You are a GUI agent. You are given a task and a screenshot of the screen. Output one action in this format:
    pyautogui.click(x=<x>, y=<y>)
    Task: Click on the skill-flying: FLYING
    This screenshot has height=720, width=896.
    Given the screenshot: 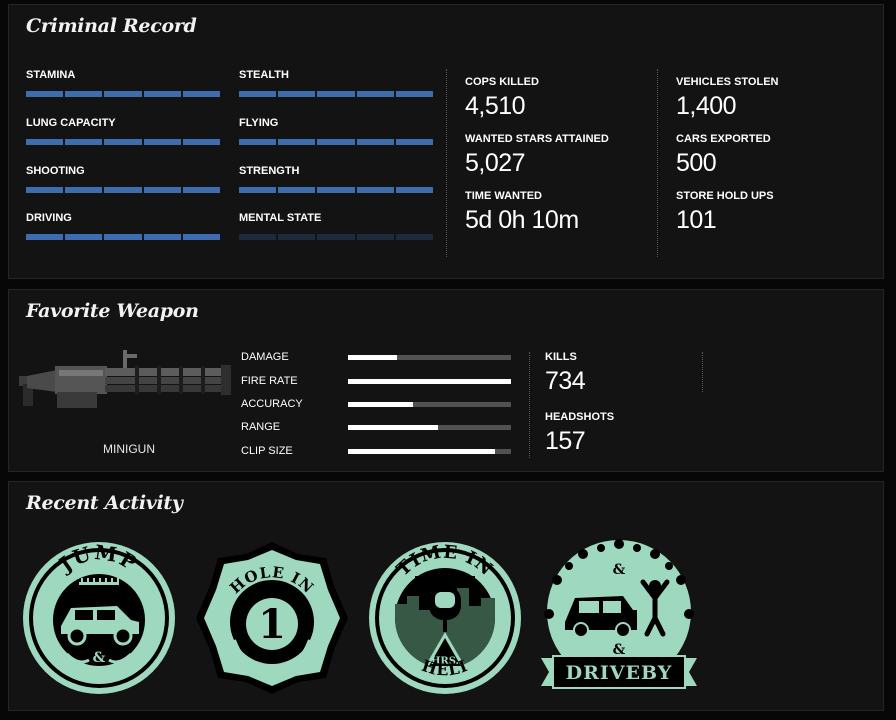 What is the action you would take?
    pyautogui.click(x=336, y=131)
    